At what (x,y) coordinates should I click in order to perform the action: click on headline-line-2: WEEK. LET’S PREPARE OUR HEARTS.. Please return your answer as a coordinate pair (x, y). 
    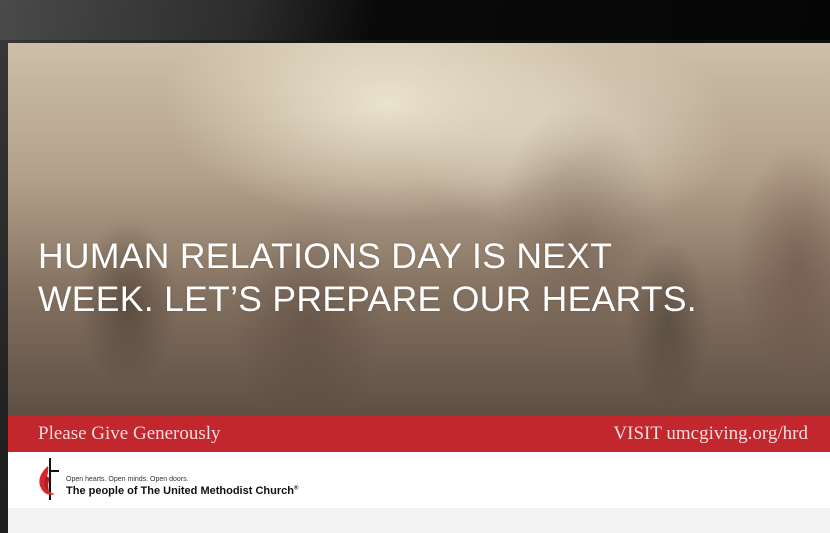
    Looking at the image, I should click on (367, 299).